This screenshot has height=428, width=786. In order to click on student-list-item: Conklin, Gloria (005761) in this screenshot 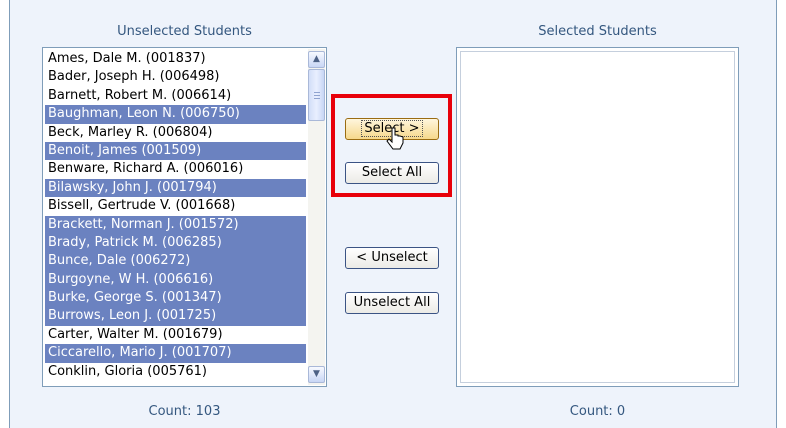, I will do `click(175, 372)`.